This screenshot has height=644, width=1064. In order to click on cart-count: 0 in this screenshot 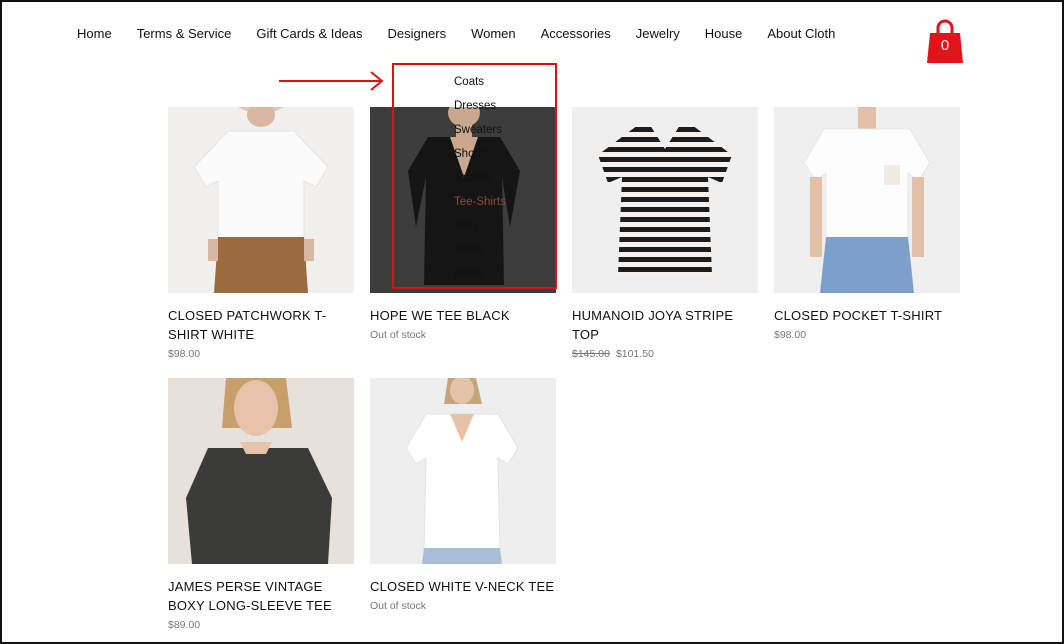, I will do `click(945, 45)`.